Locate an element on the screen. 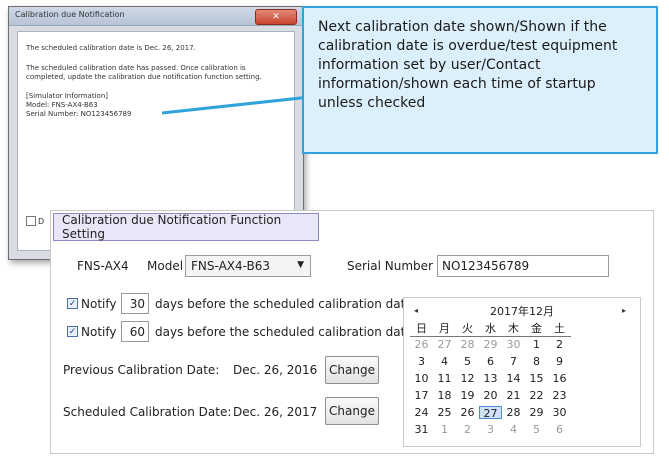 This screenshot has width=669, height=458. calendar-month-title: 2017年12月 is located at coordinates (522, 311).